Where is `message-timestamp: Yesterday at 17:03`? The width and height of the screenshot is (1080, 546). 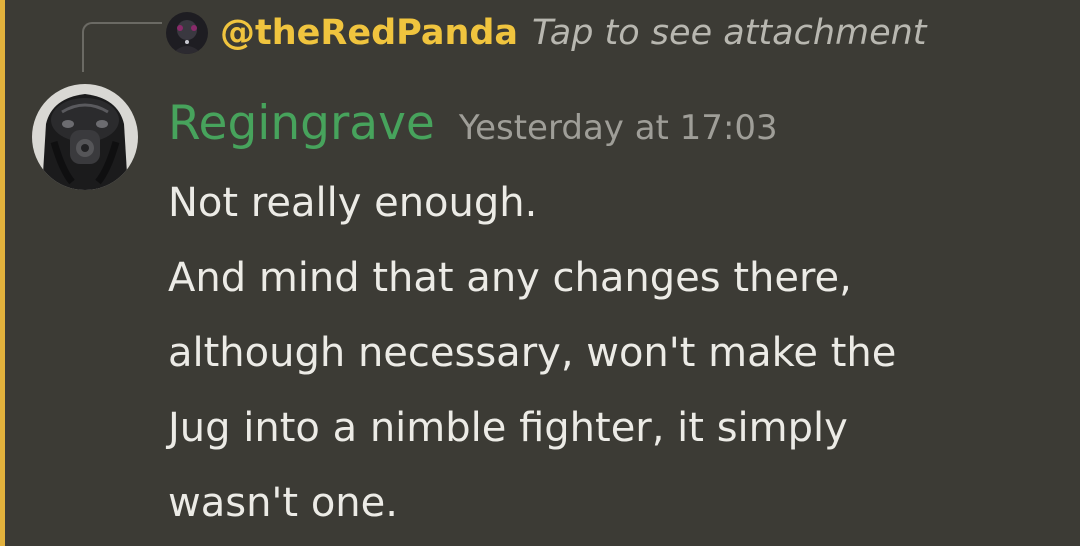 message-timestamp: Yesterday at 17:03 is located at coordinates (618, 128).